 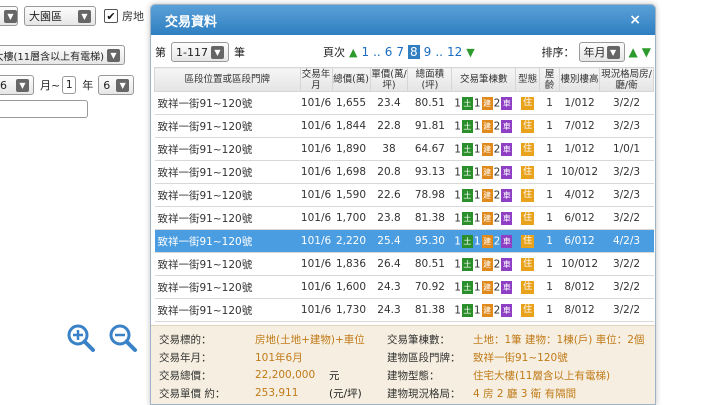 I want to click on cell-total: 1,730, so click(x=351, y=310).